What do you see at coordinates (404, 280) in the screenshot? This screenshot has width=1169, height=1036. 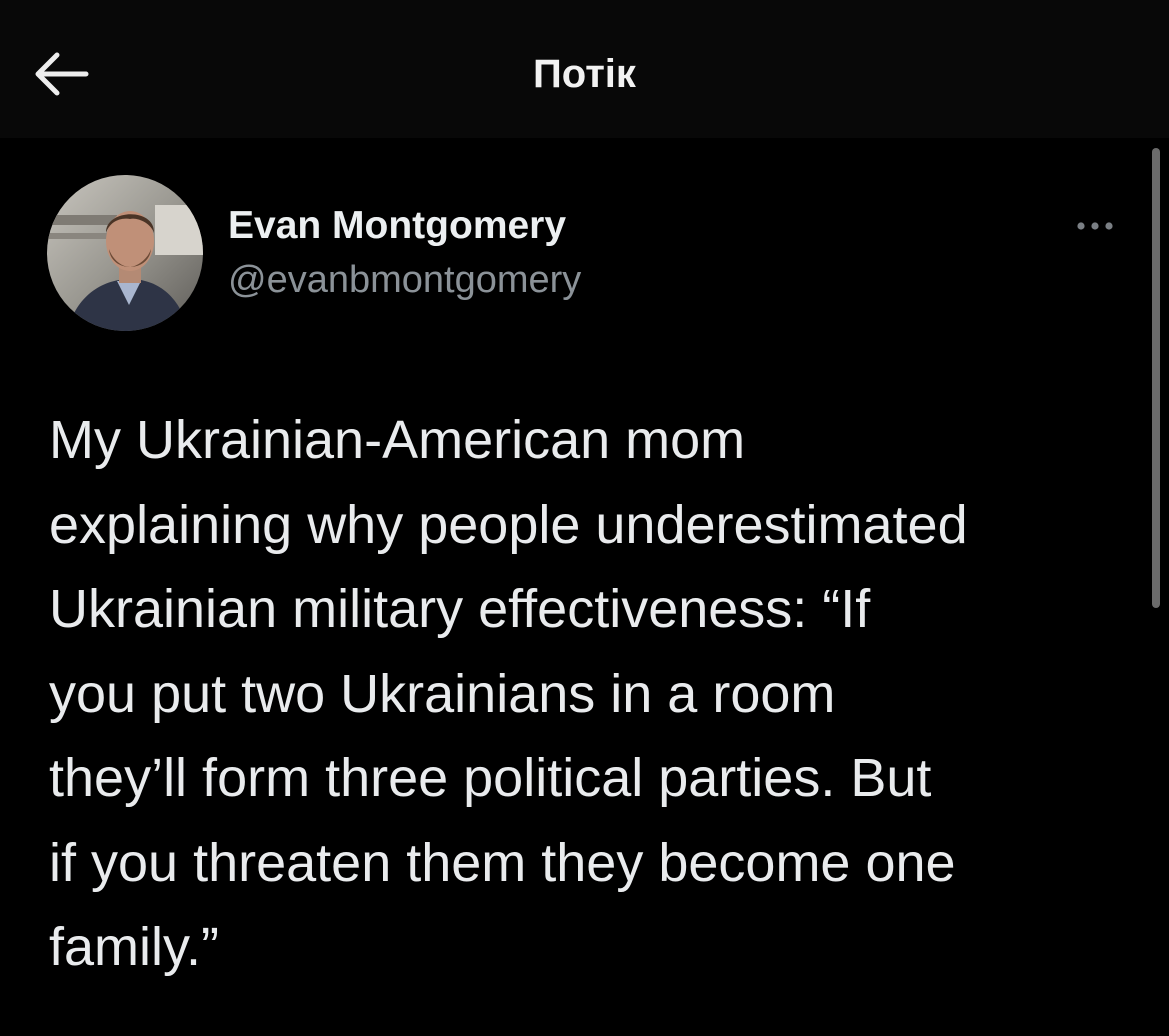 I see `author-handle: @evanbmontgomery` at bounding box center [404, 280].